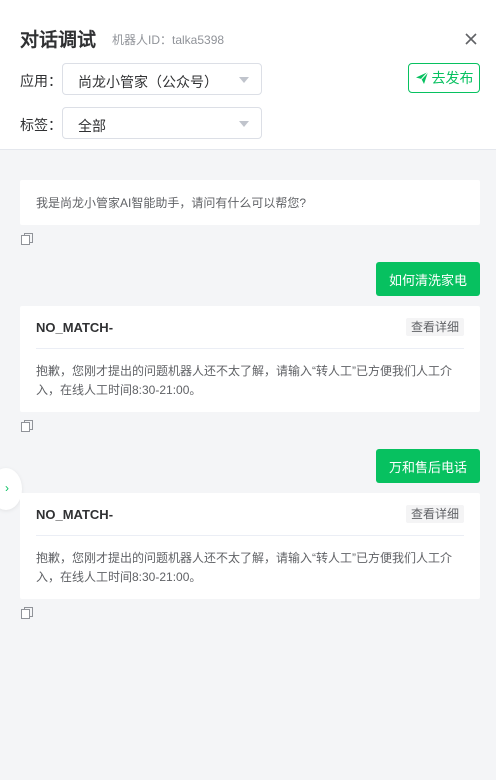 The height and width of the screenshot is (780, 496). I want to click on page-title: 对话调试, so click(58, 40).